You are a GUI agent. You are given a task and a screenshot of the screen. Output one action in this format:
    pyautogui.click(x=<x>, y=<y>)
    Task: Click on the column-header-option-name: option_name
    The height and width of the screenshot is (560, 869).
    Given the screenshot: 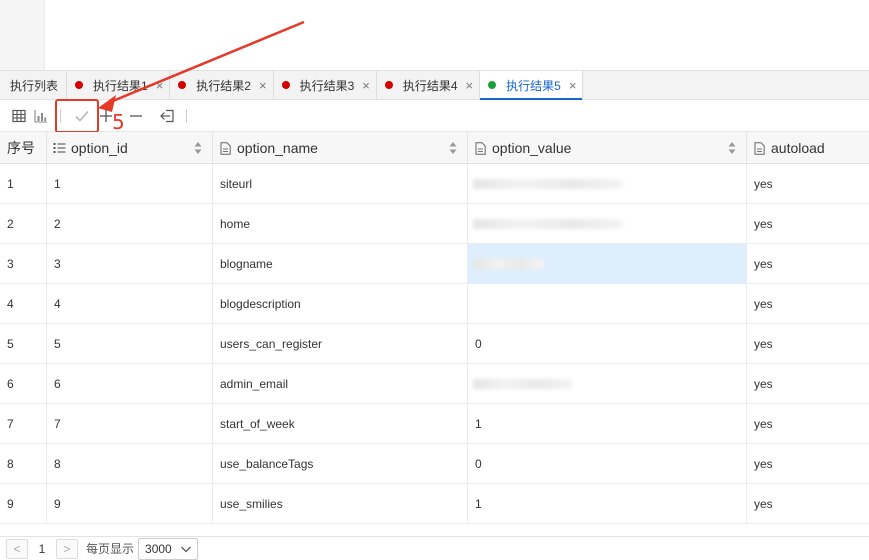 What is the action you would take?
    pyautogui.click(x=340, y=148)
    